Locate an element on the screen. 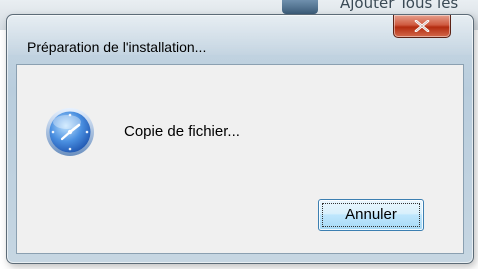 The height and width of the screenshot is (269, 478). cancel-button: Annuler is located at coordinates (371, 215).